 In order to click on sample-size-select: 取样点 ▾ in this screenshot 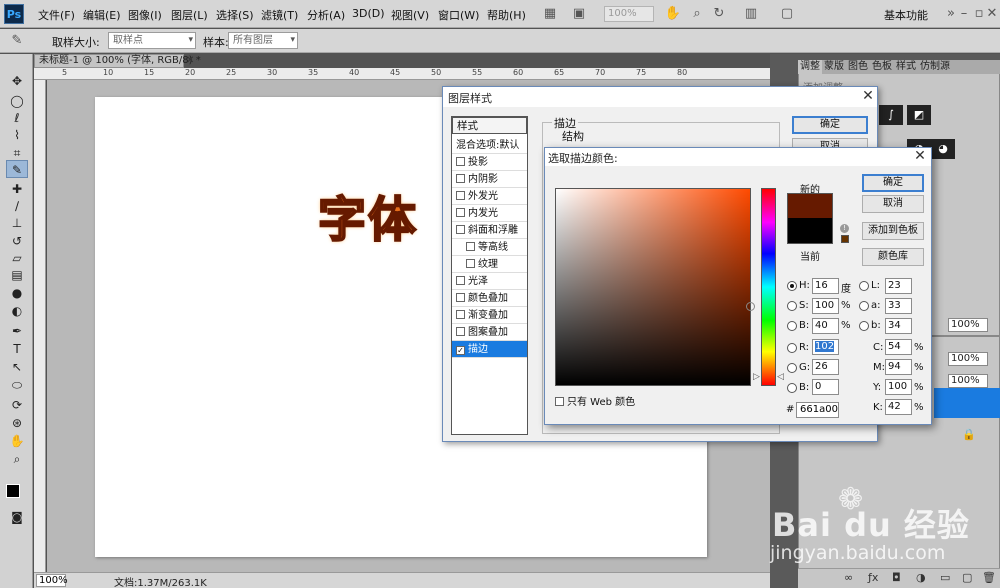, I will do `click(152, 40)`.